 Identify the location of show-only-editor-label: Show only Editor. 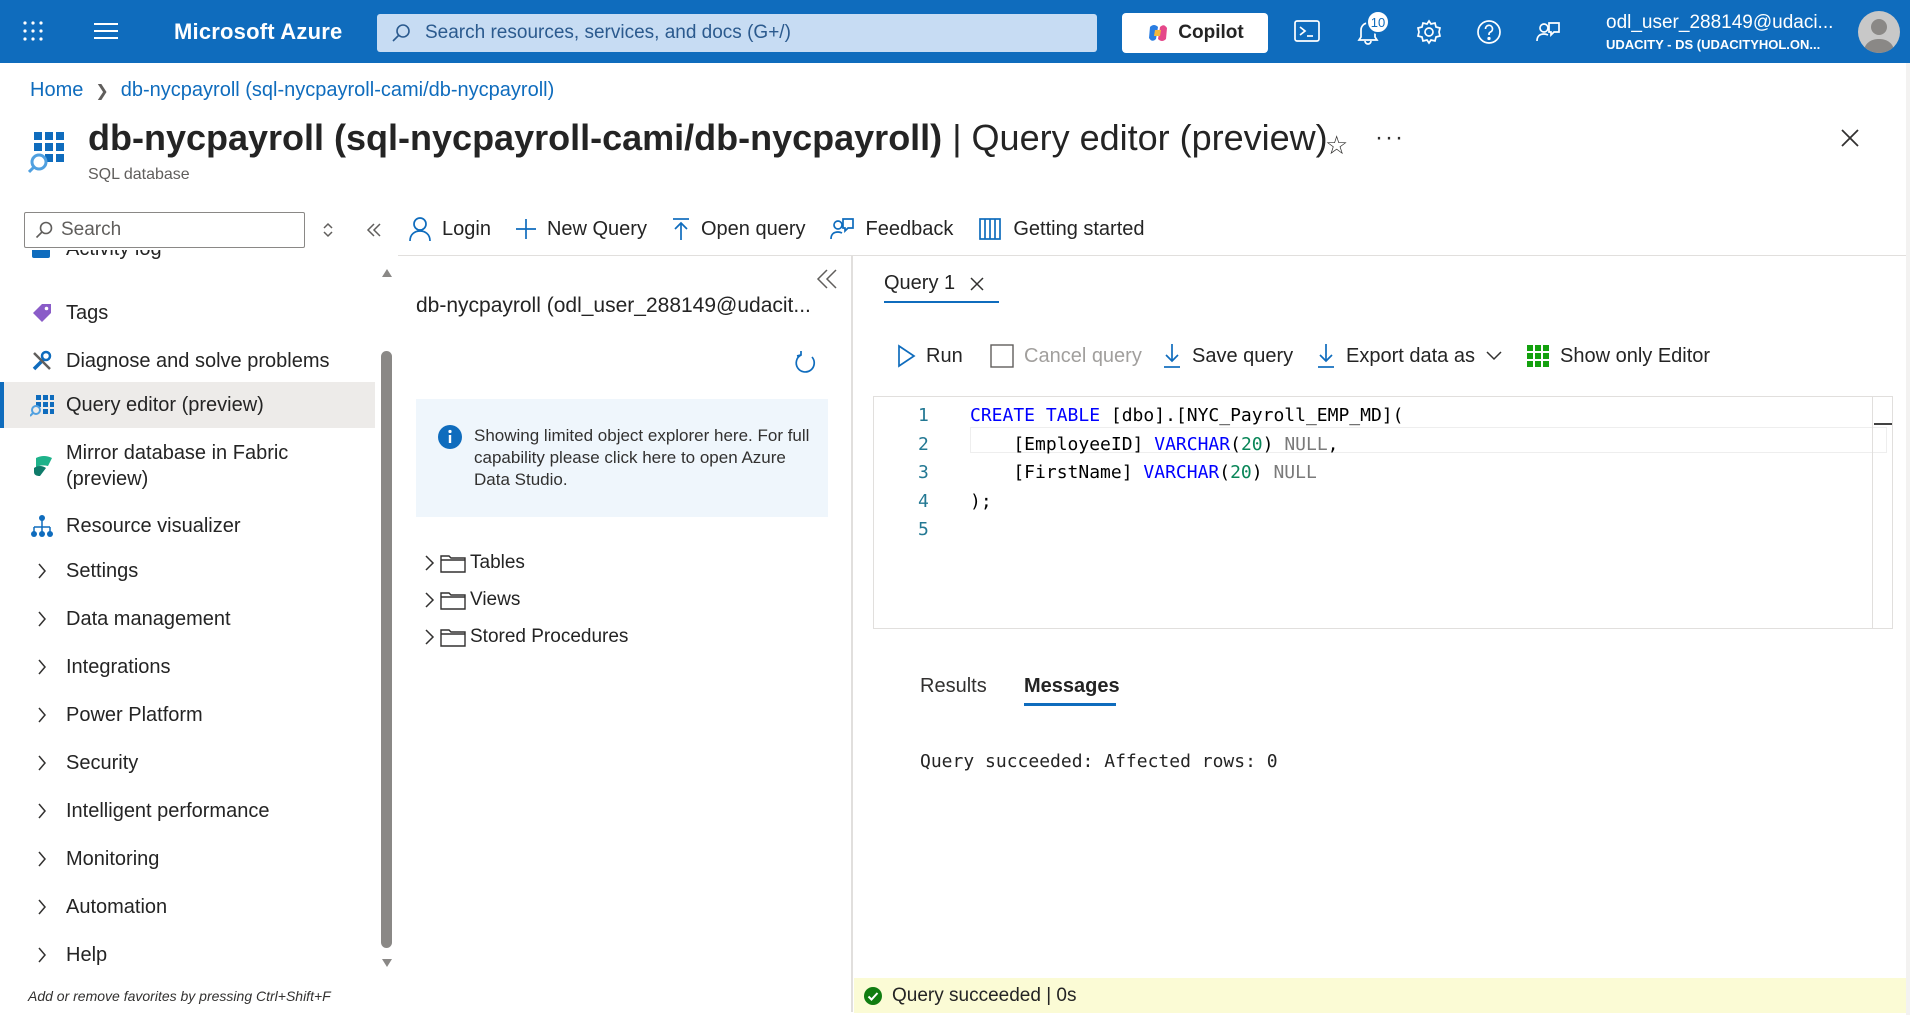
(1635, 355).